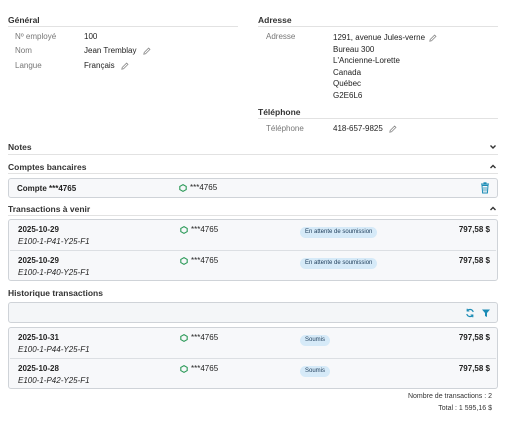  What do you see at coordinates (281, 36) in the screenshot?
I see `address-label: Adresse` at bounding box center [281, 36].